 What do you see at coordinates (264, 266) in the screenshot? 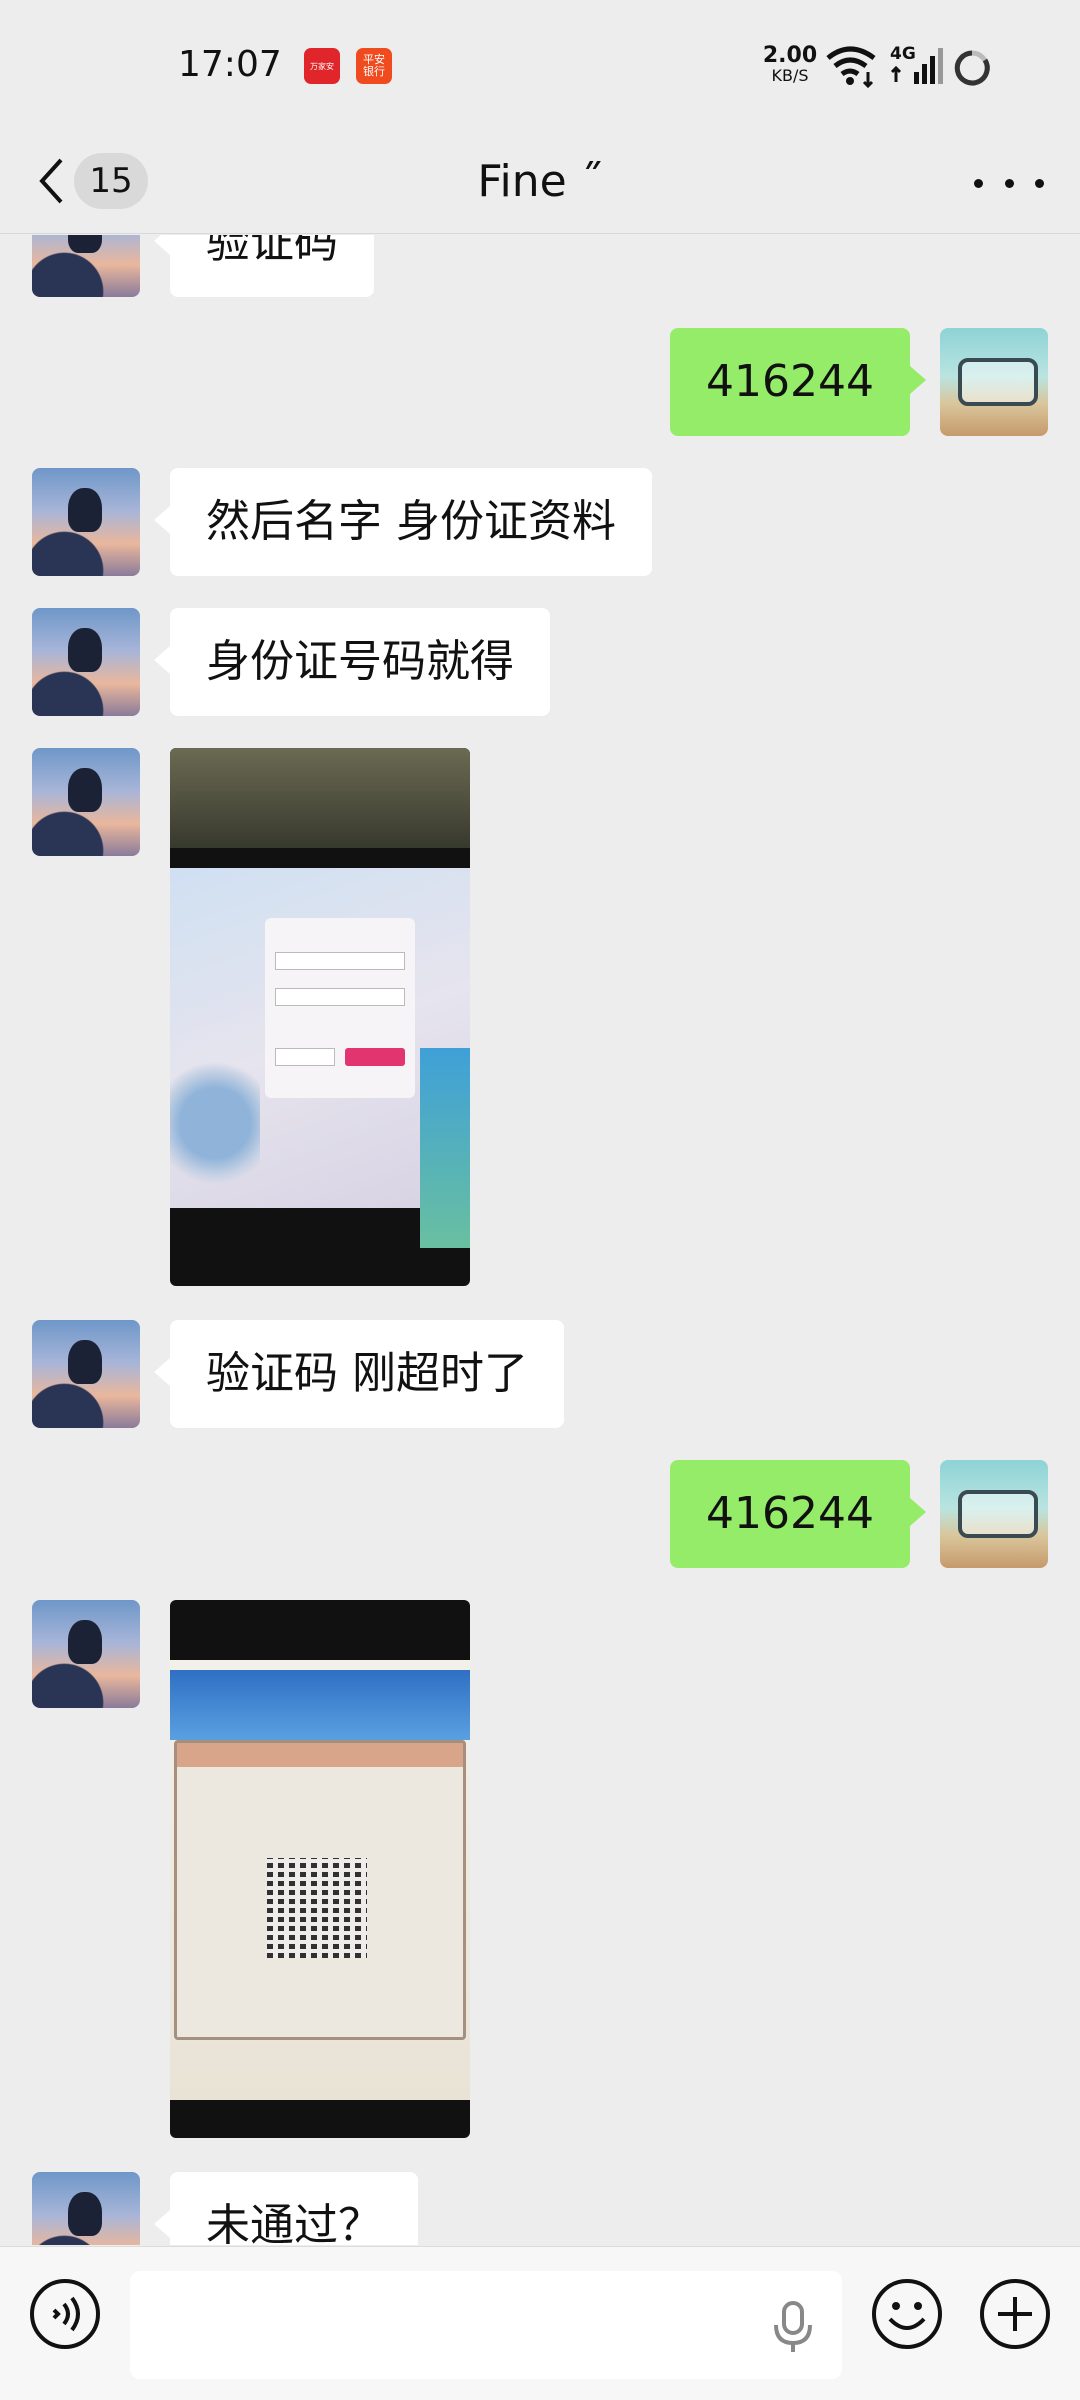
I see `peer-message-bubble: 验证码` at bounding box center [264, 266].